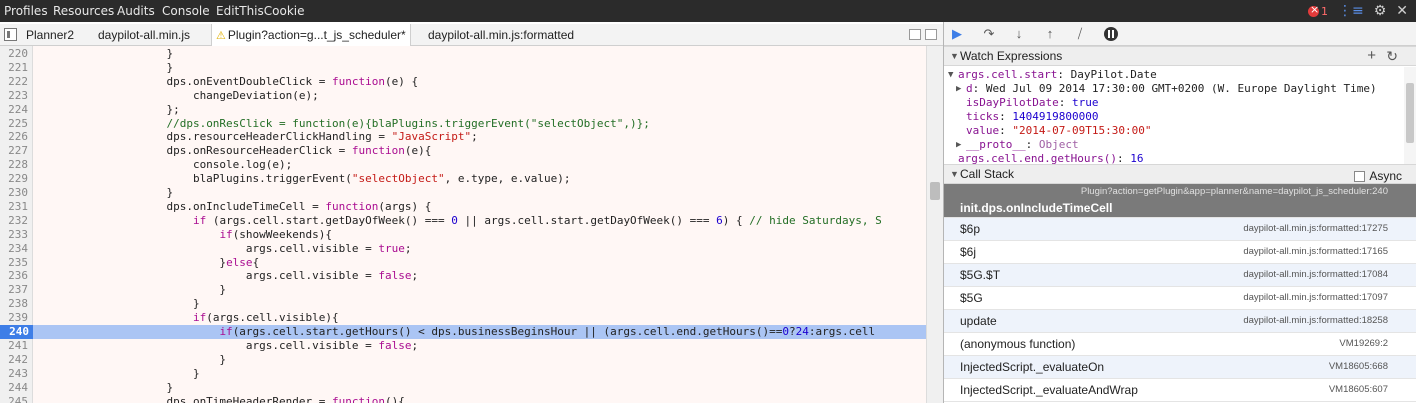 The width and height of the screenshot is (1416, 403). I want to click on watch-scrollbar, so click(1410, 117).